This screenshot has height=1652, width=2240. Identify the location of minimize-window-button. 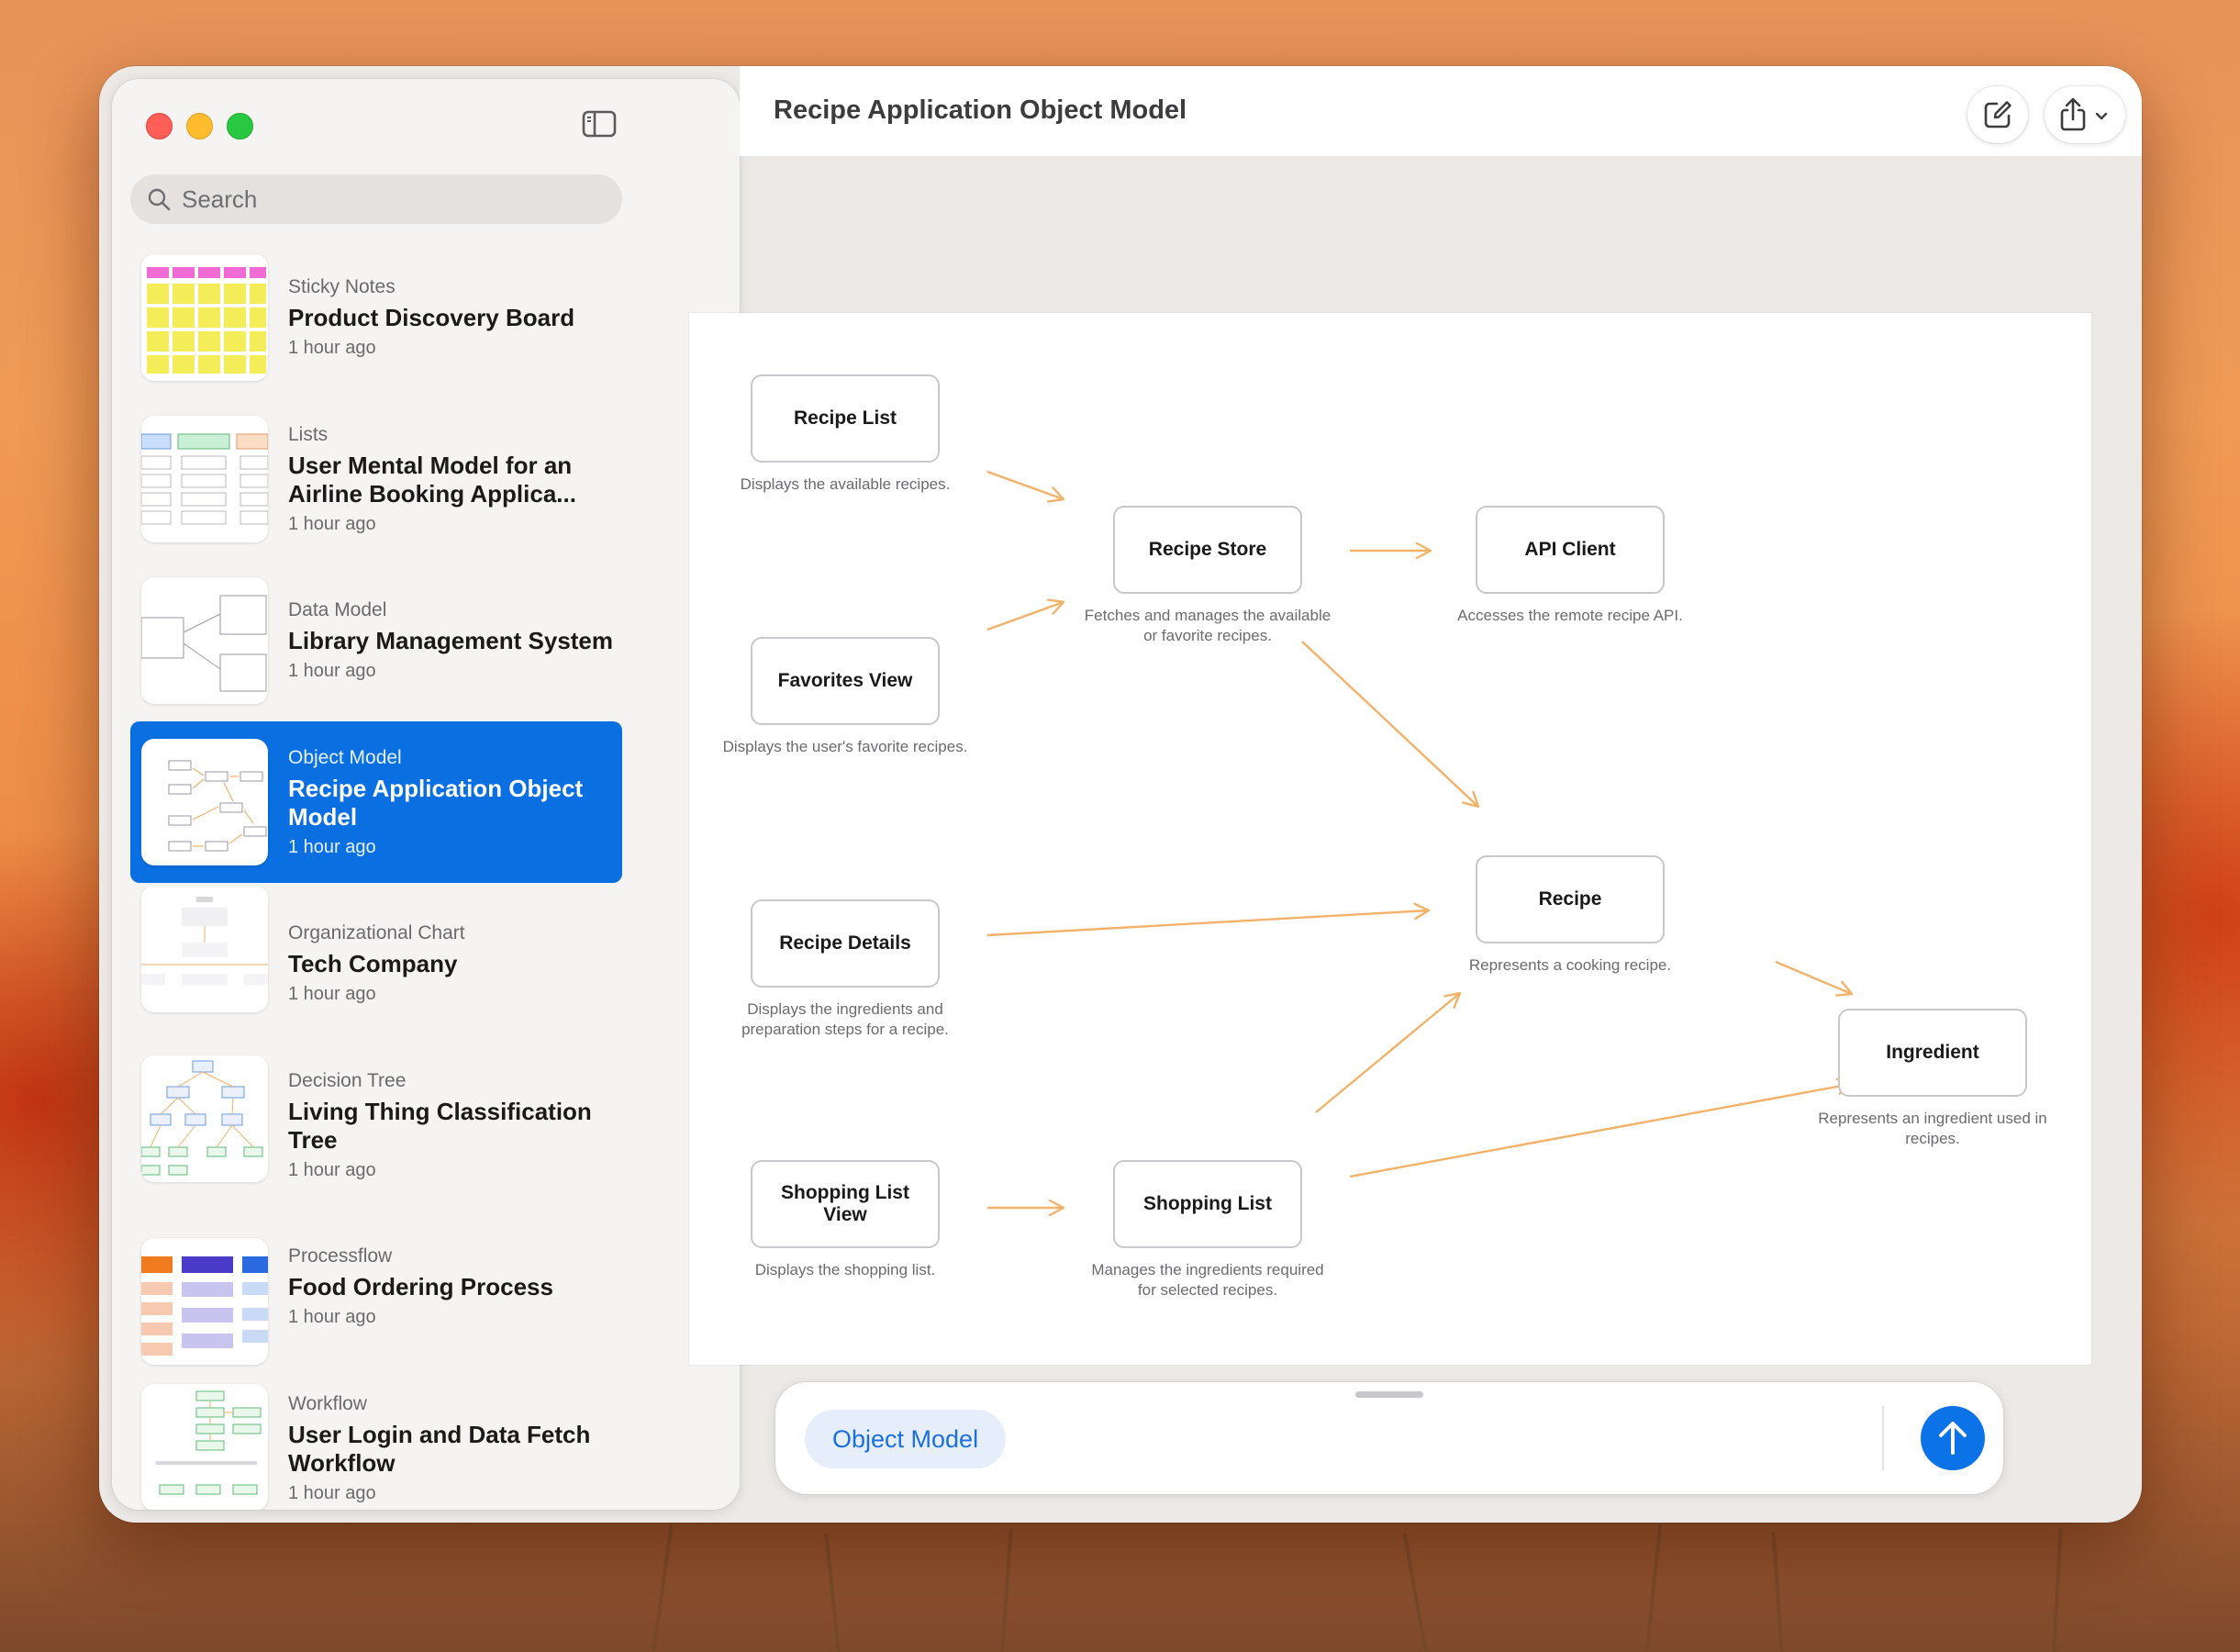
(200, 126).